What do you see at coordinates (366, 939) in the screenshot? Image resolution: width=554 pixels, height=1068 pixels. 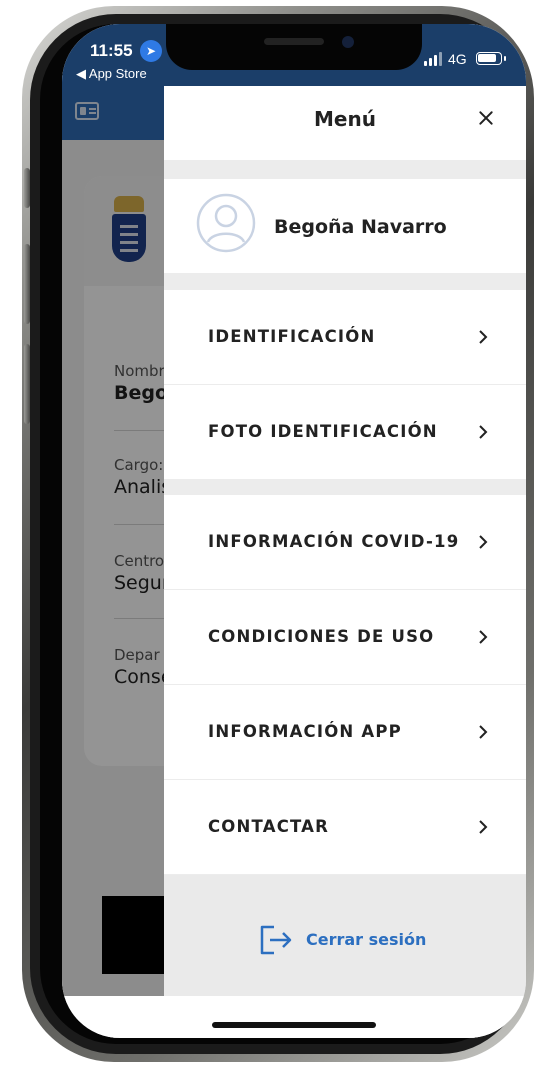 I see `logout-label: Cerrar sesión` at bounding box center [366, 939].